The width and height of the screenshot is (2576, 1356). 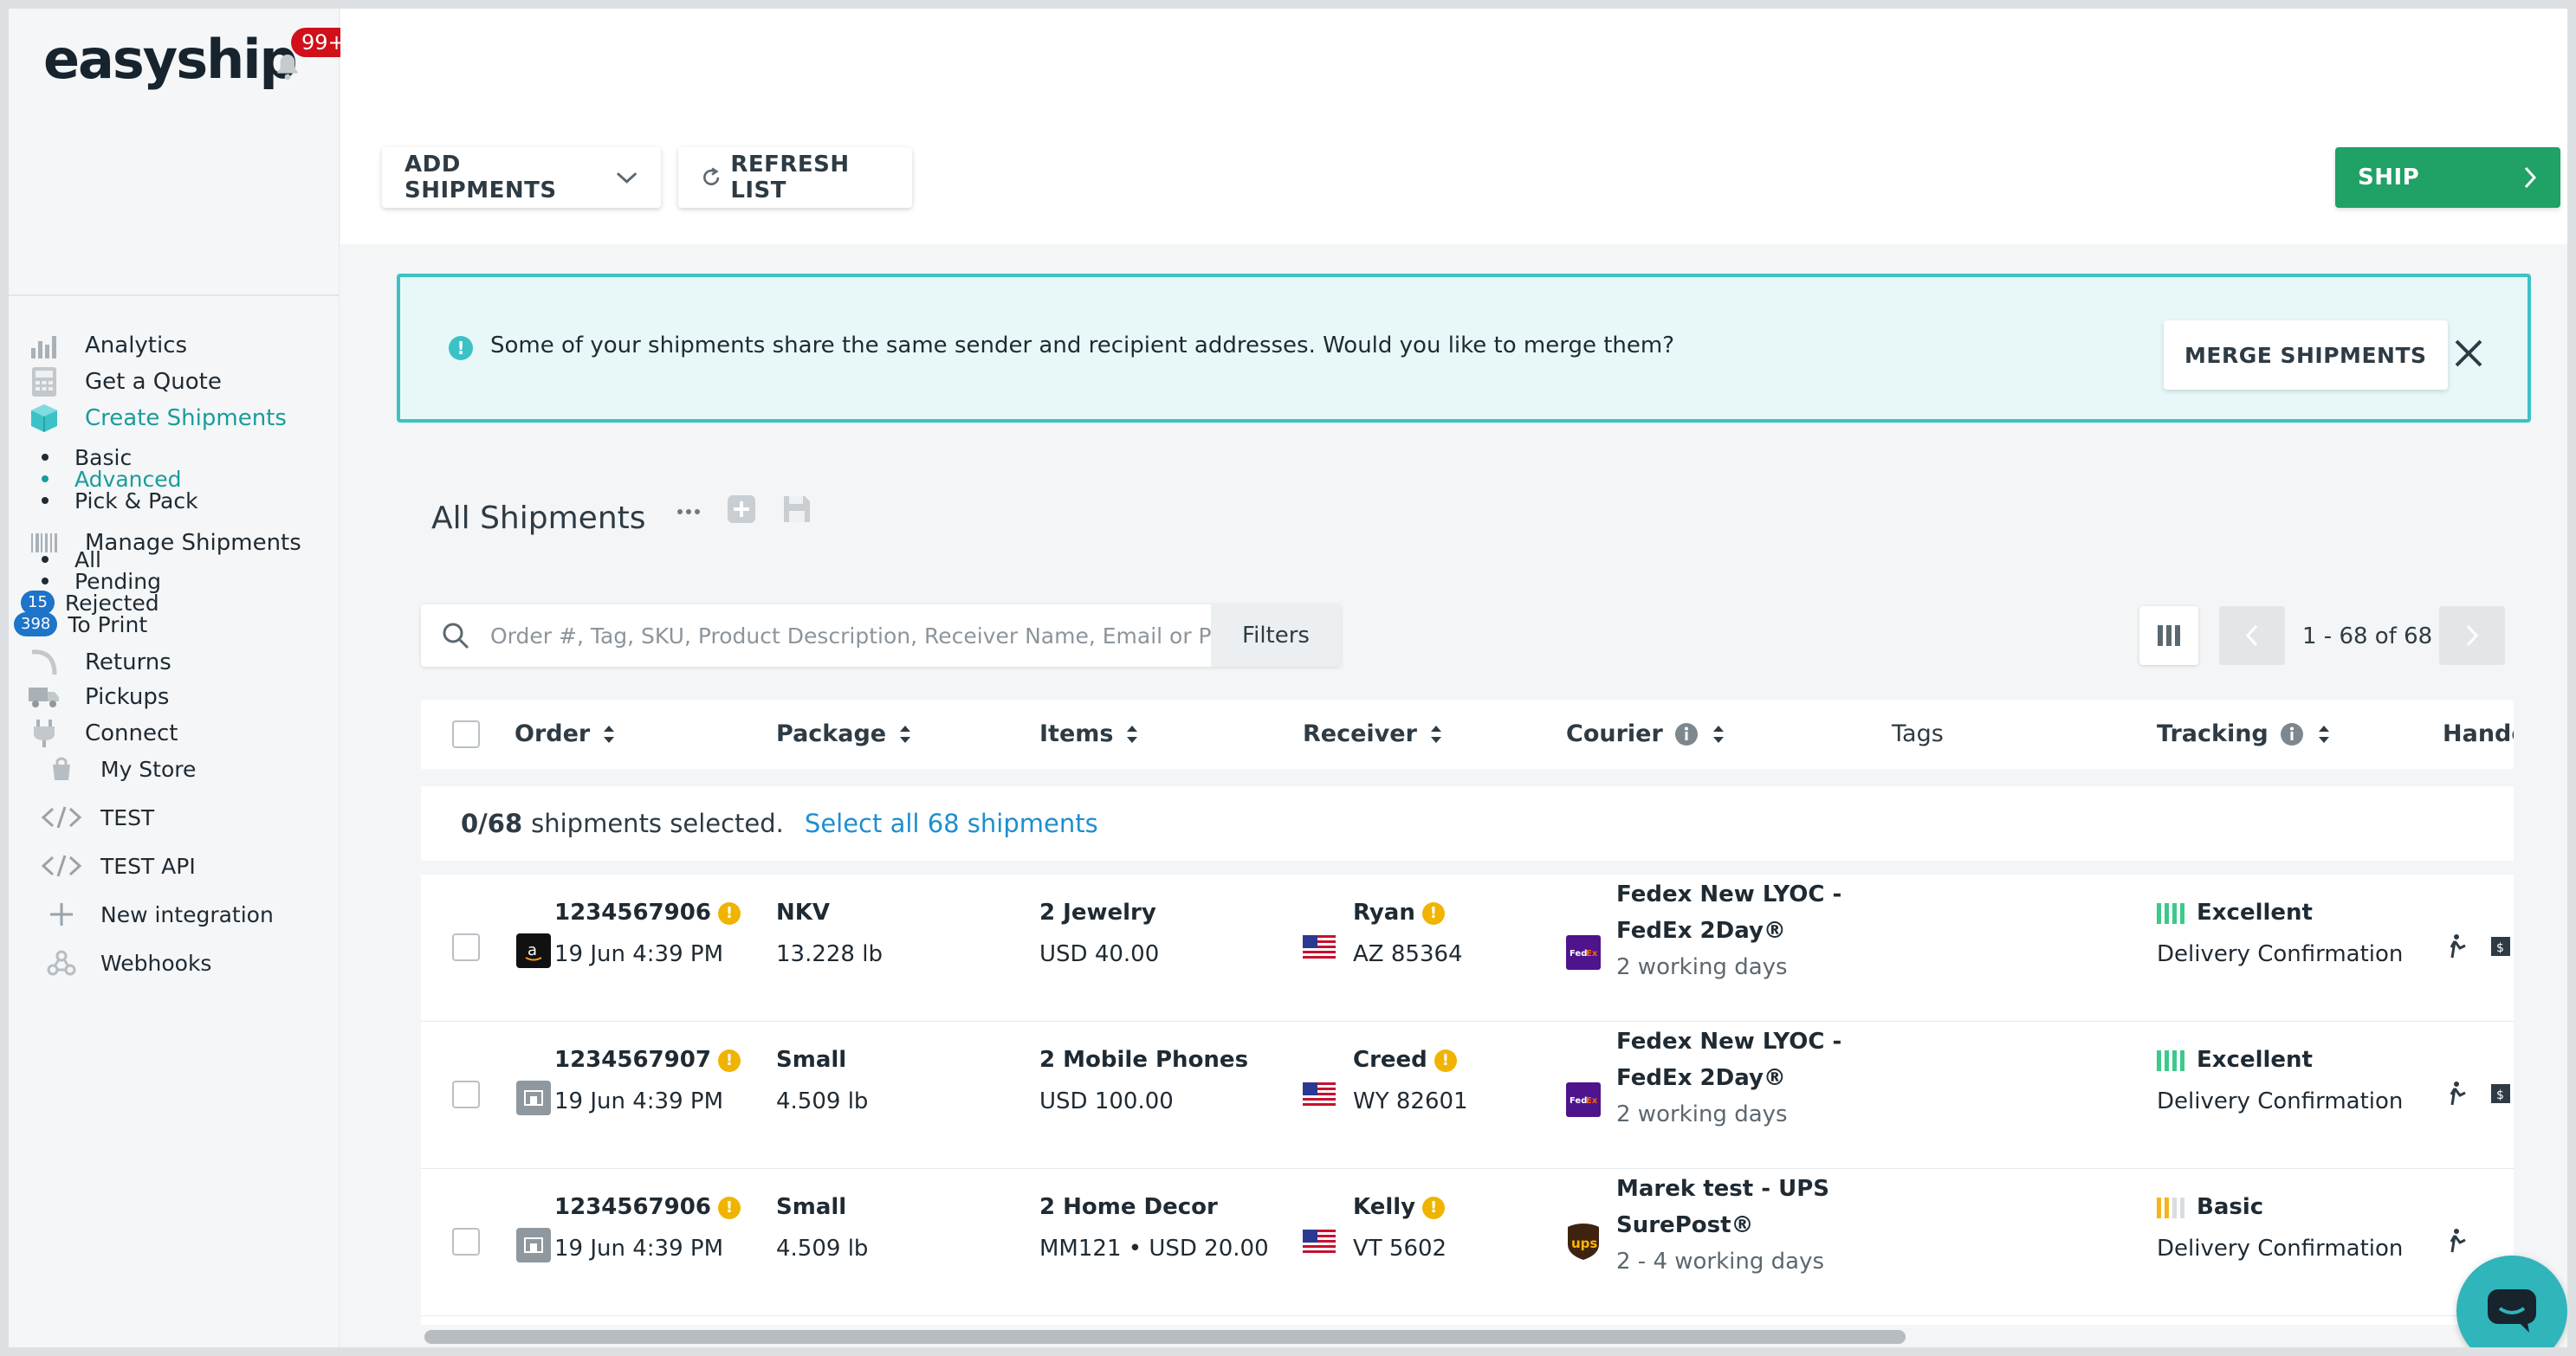 I want to click on horizontal-scrollbar, so click(x=1467, y=1337).